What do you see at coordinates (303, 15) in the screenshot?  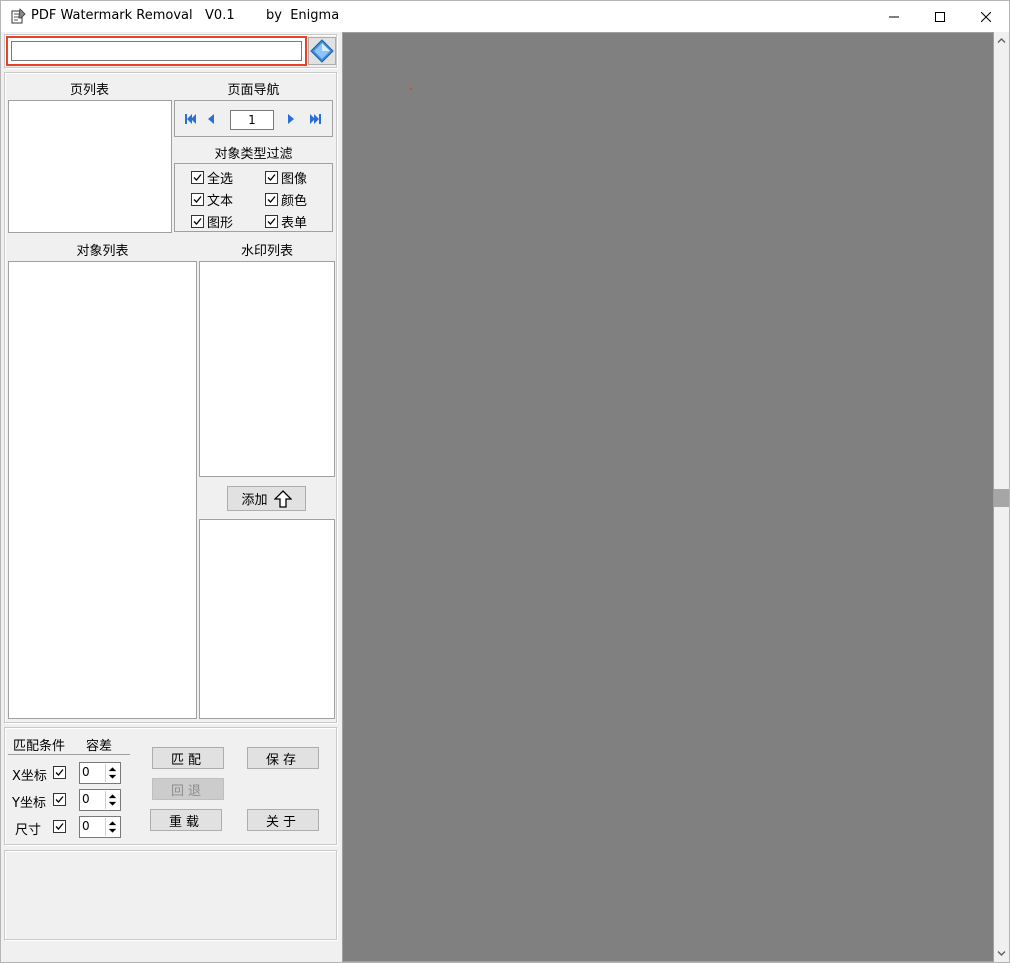 I see `window-author: by Enigma` at bounding box center [303, 15].